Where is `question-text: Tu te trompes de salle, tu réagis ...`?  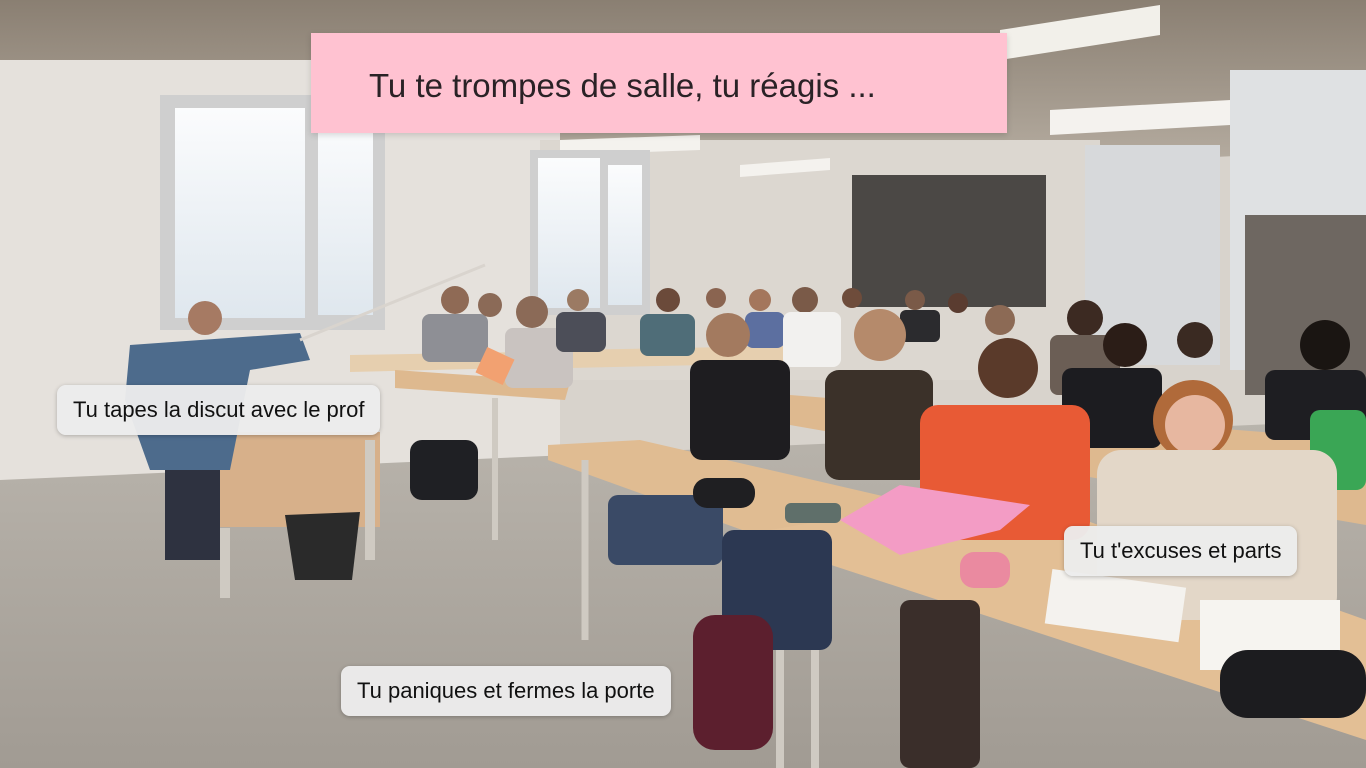 question-text: Tu te trompes de salle, tu réagis ... is located at coordinates (622, 85).